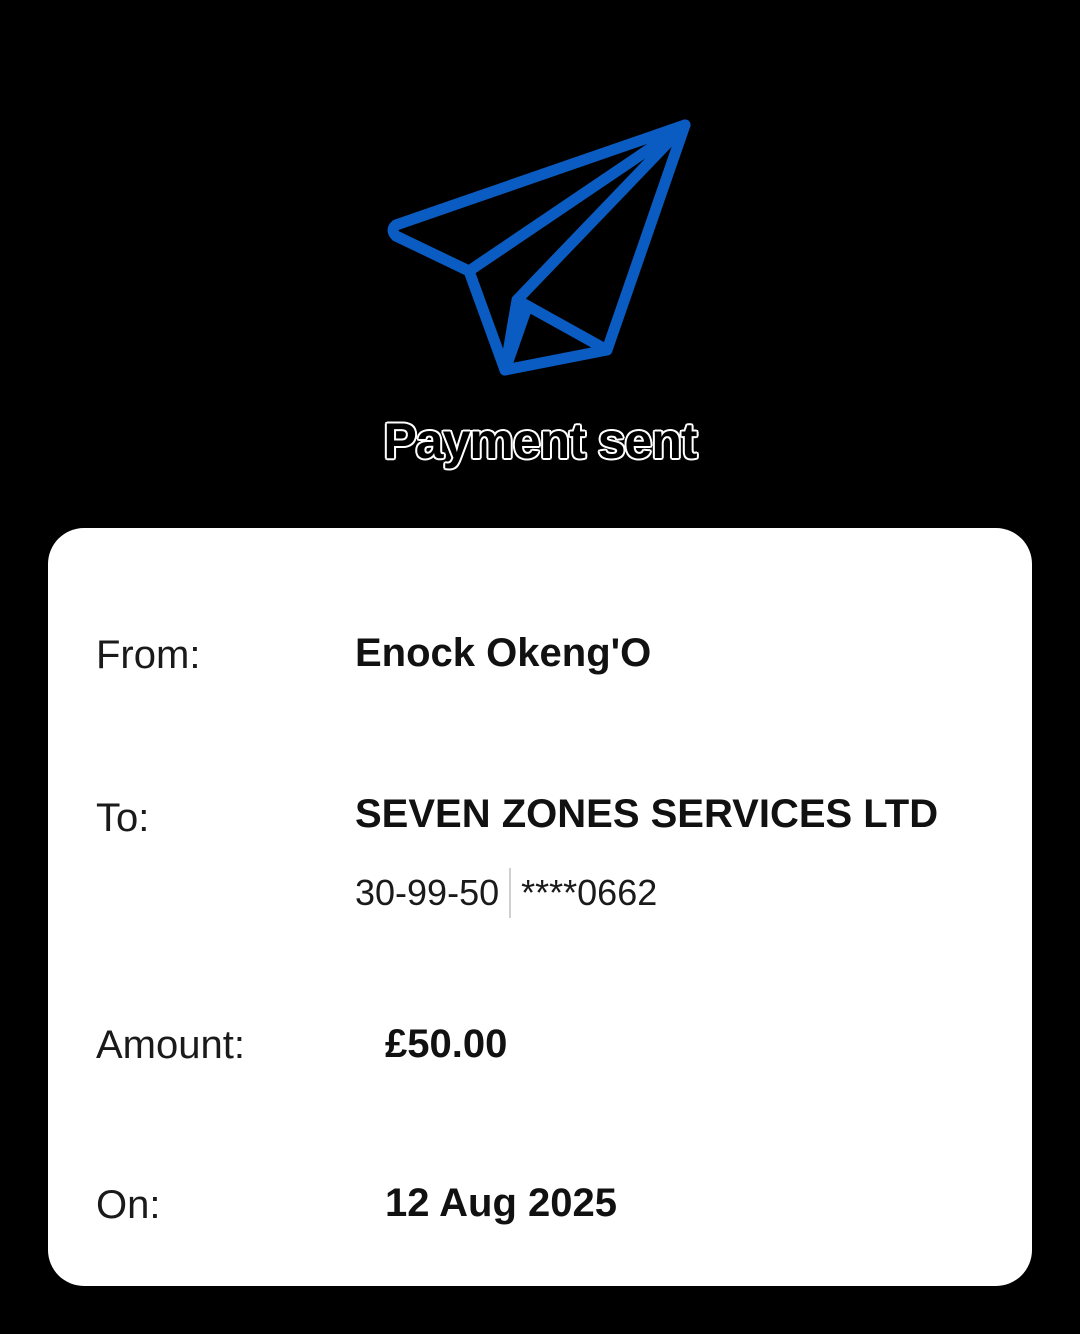 The image size is (1080, 1334). What do you see at coordinates (427, 892) in the screenshot?
I see `sort-code: 30-99-50` at bounding box center [427, 892].